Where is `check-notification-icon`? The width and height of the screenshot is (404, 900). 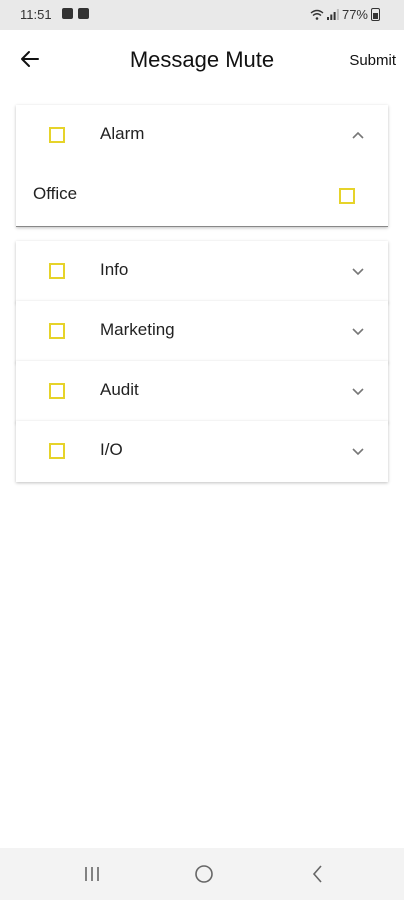
check-notification-icon is located at coordinates (83, 13).